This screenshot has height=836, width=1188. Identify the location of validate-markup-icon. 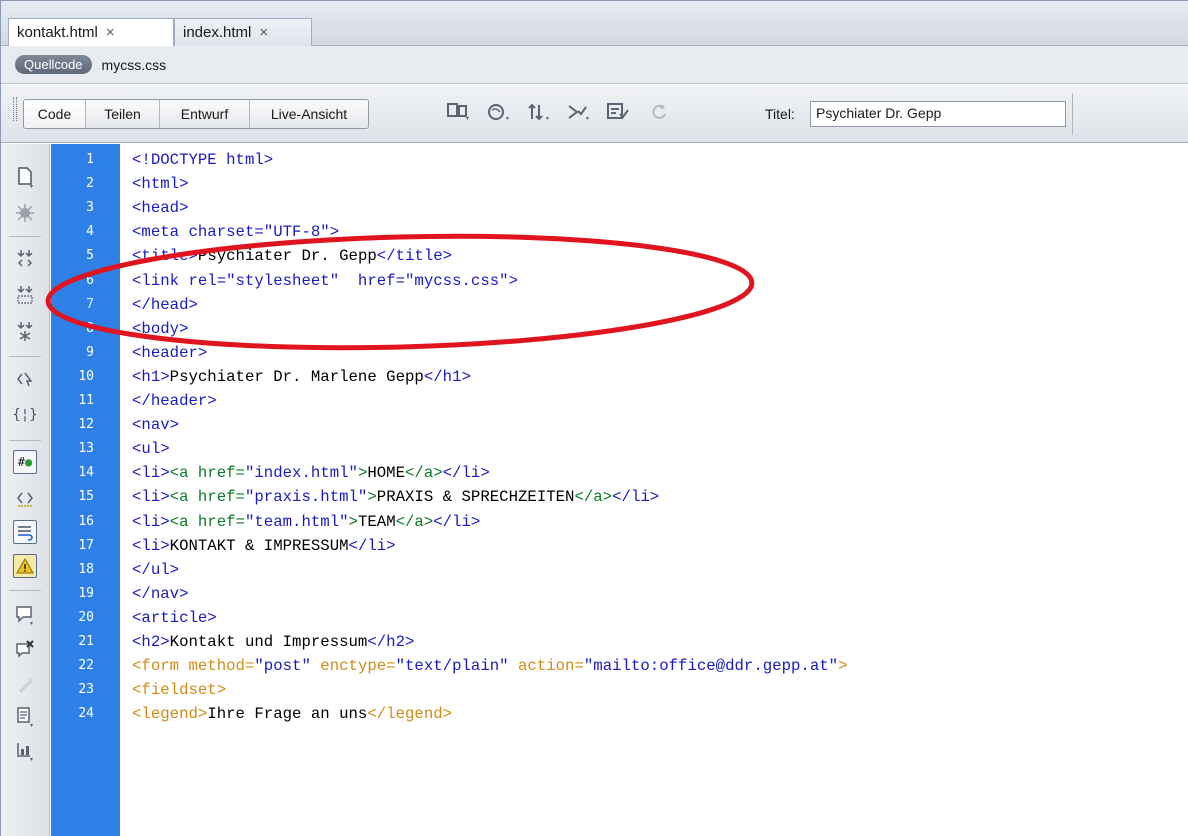
(579, 112).